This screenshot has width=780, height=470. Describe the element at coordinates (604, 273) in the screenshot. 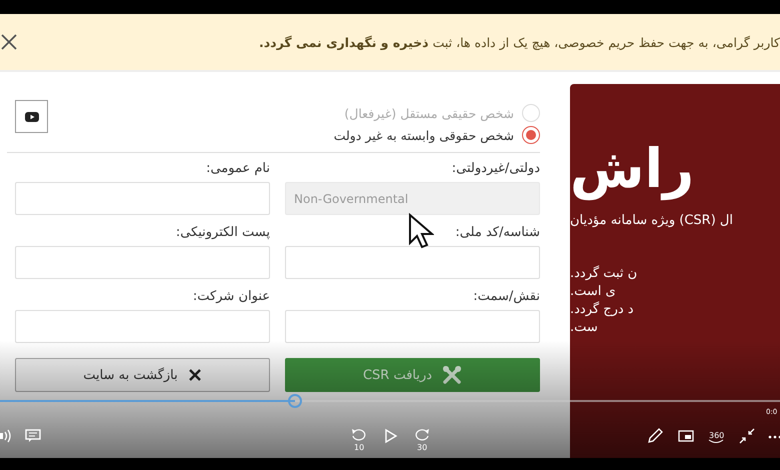

I see `info-line: ن ثبت گردد.` at that location.